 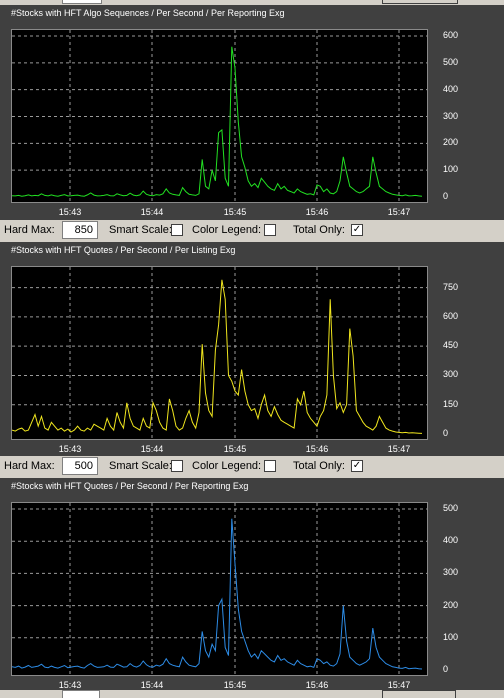 I want to click on bottom-controls-strip, so click(x=252, y=694).